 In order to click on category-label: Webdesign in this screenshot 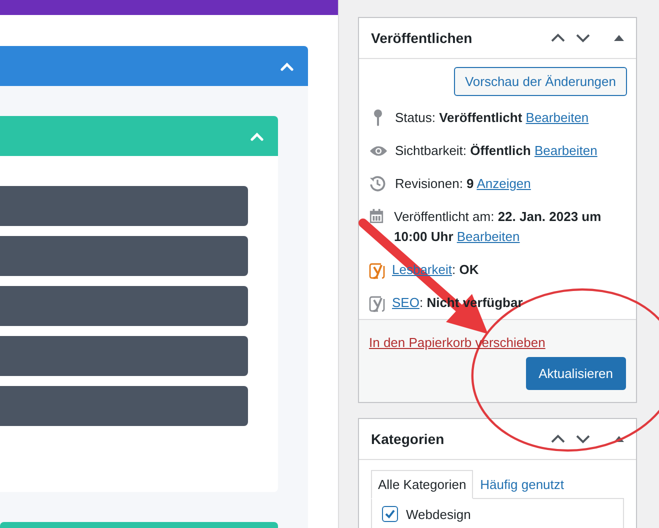, I will do `click(438, 514)`.